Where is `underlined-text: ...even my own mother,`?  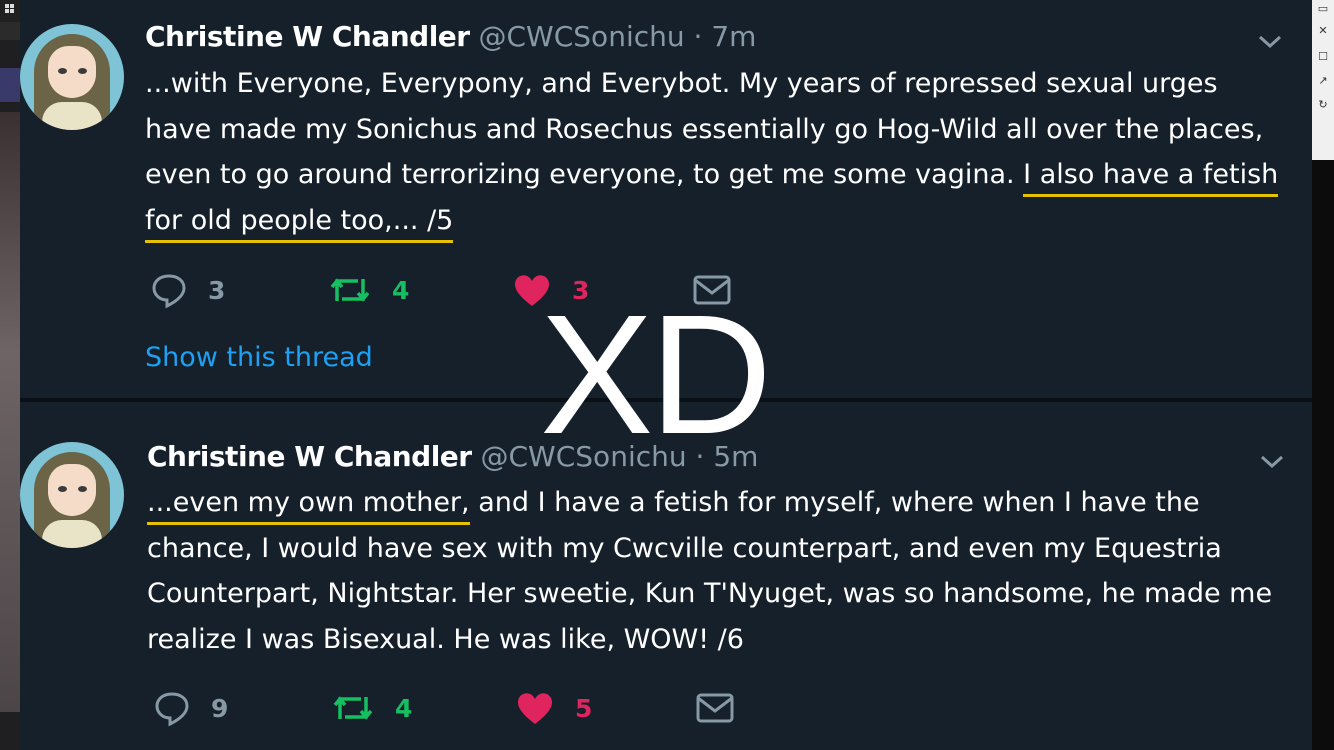 underlined-text: ...even my own mother, is located at coordinates (308, 506).